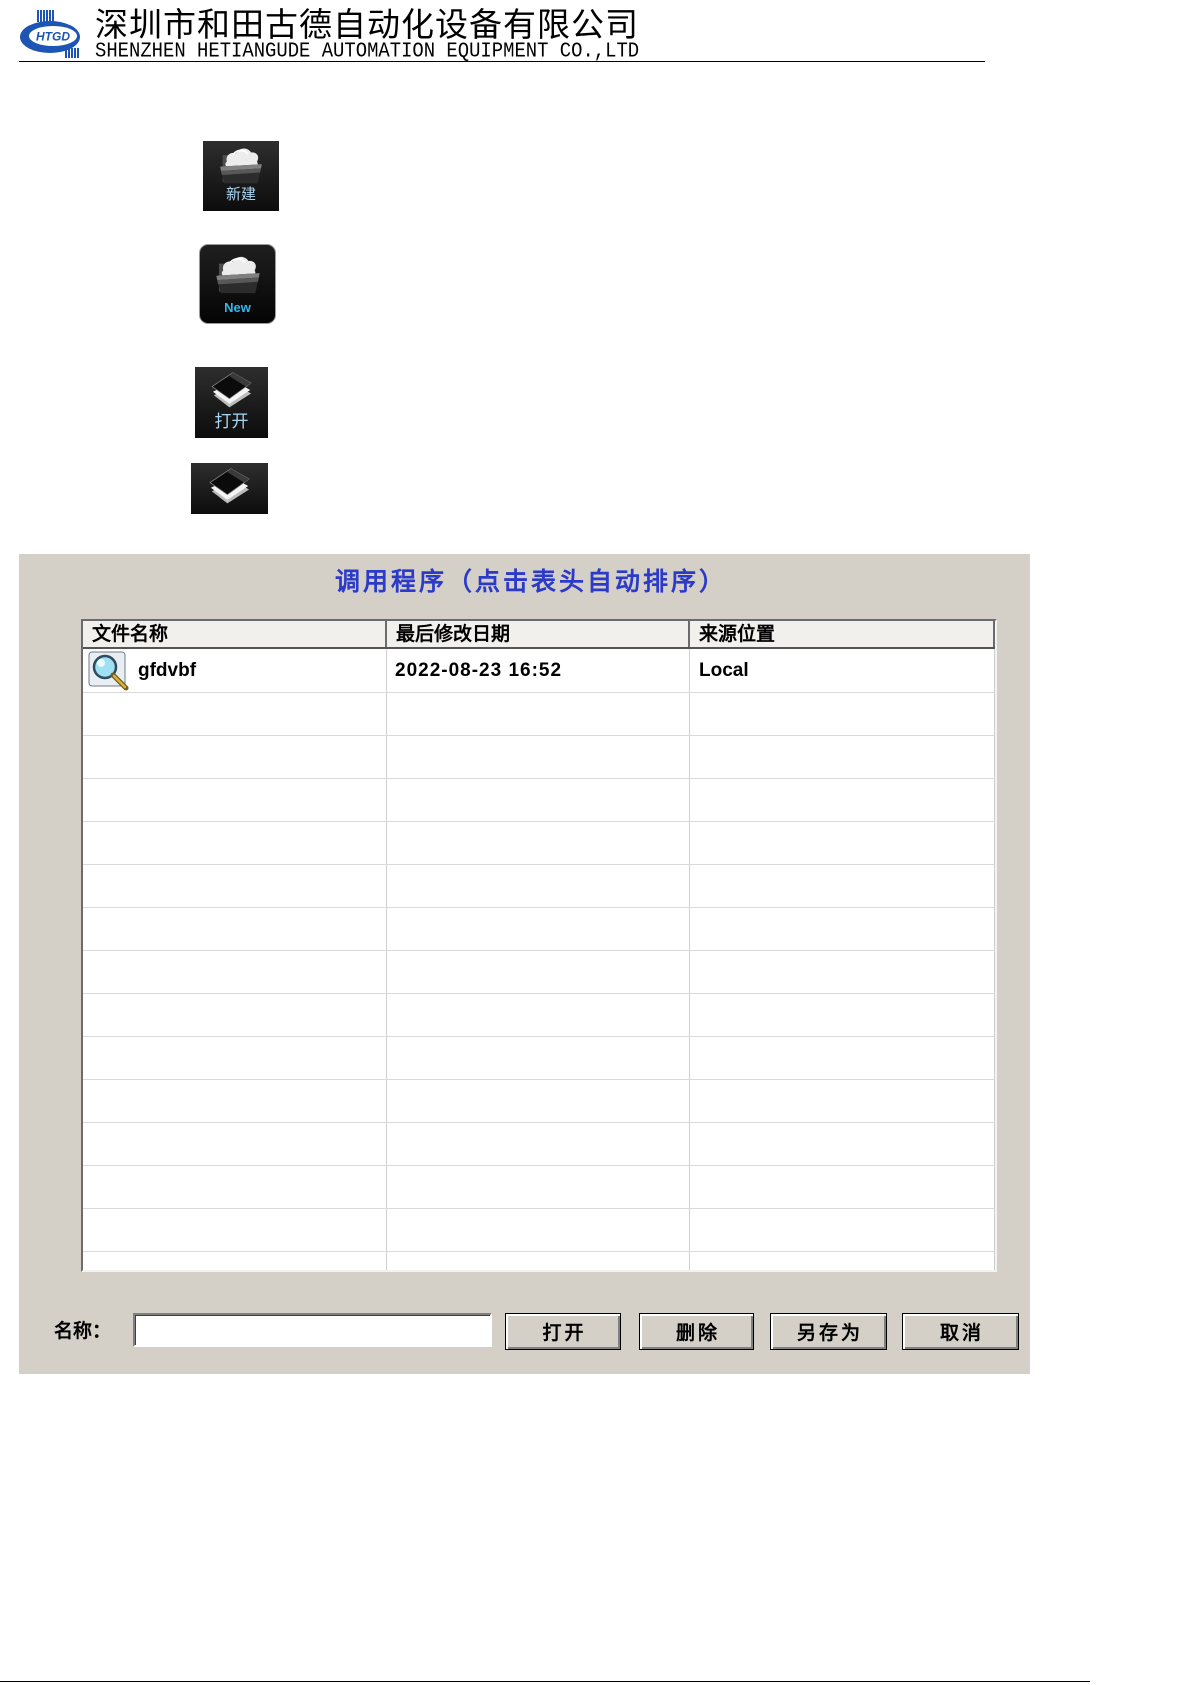  I want to click on table-row: gfdvbf 2022-08-23 16:52 Local, so click(539, 671).